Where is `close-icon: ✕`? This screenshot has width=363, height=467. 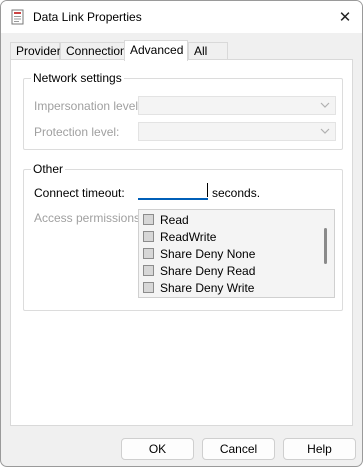
close-icon: ✕ is located at coordinates (345, 17).